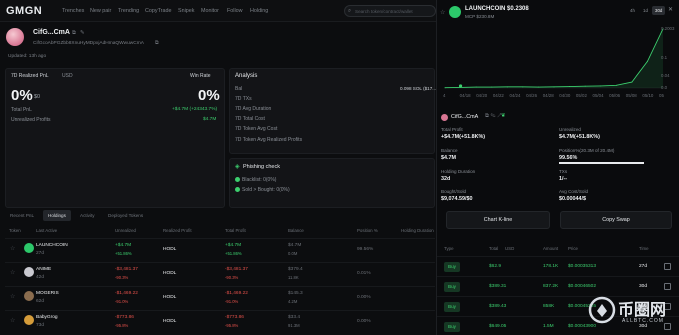 This screenshot has height=335, width=679. Describe the element at coordinates (558, 249) in the screenshot. I see `trades-header: Type Total USD Amount Price Time` at that location.